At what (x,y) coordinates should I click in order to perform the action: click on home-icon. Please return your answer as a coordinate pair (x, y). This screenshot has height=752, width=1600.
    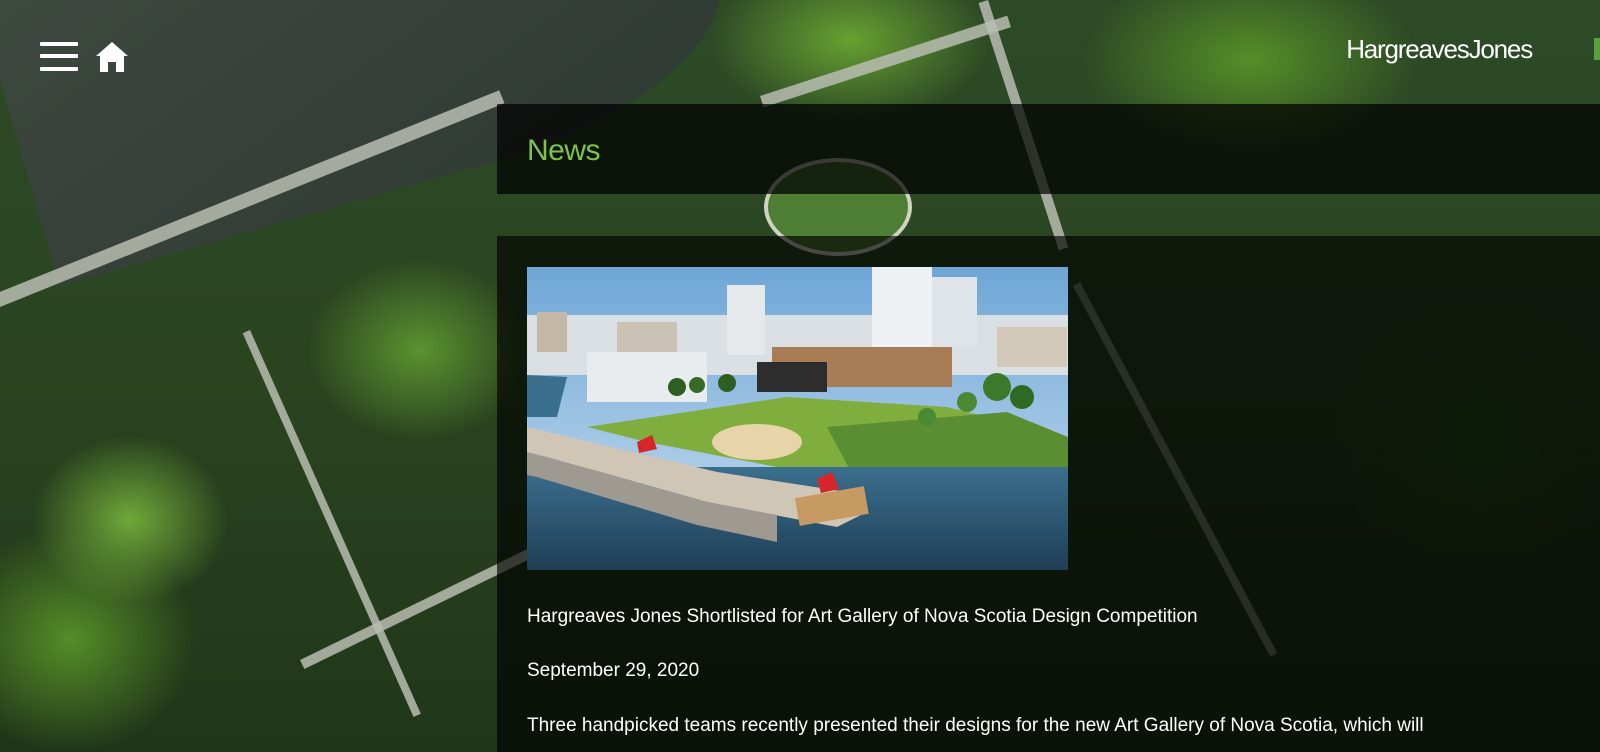
    Looking at the image, I should click on (112, 57).